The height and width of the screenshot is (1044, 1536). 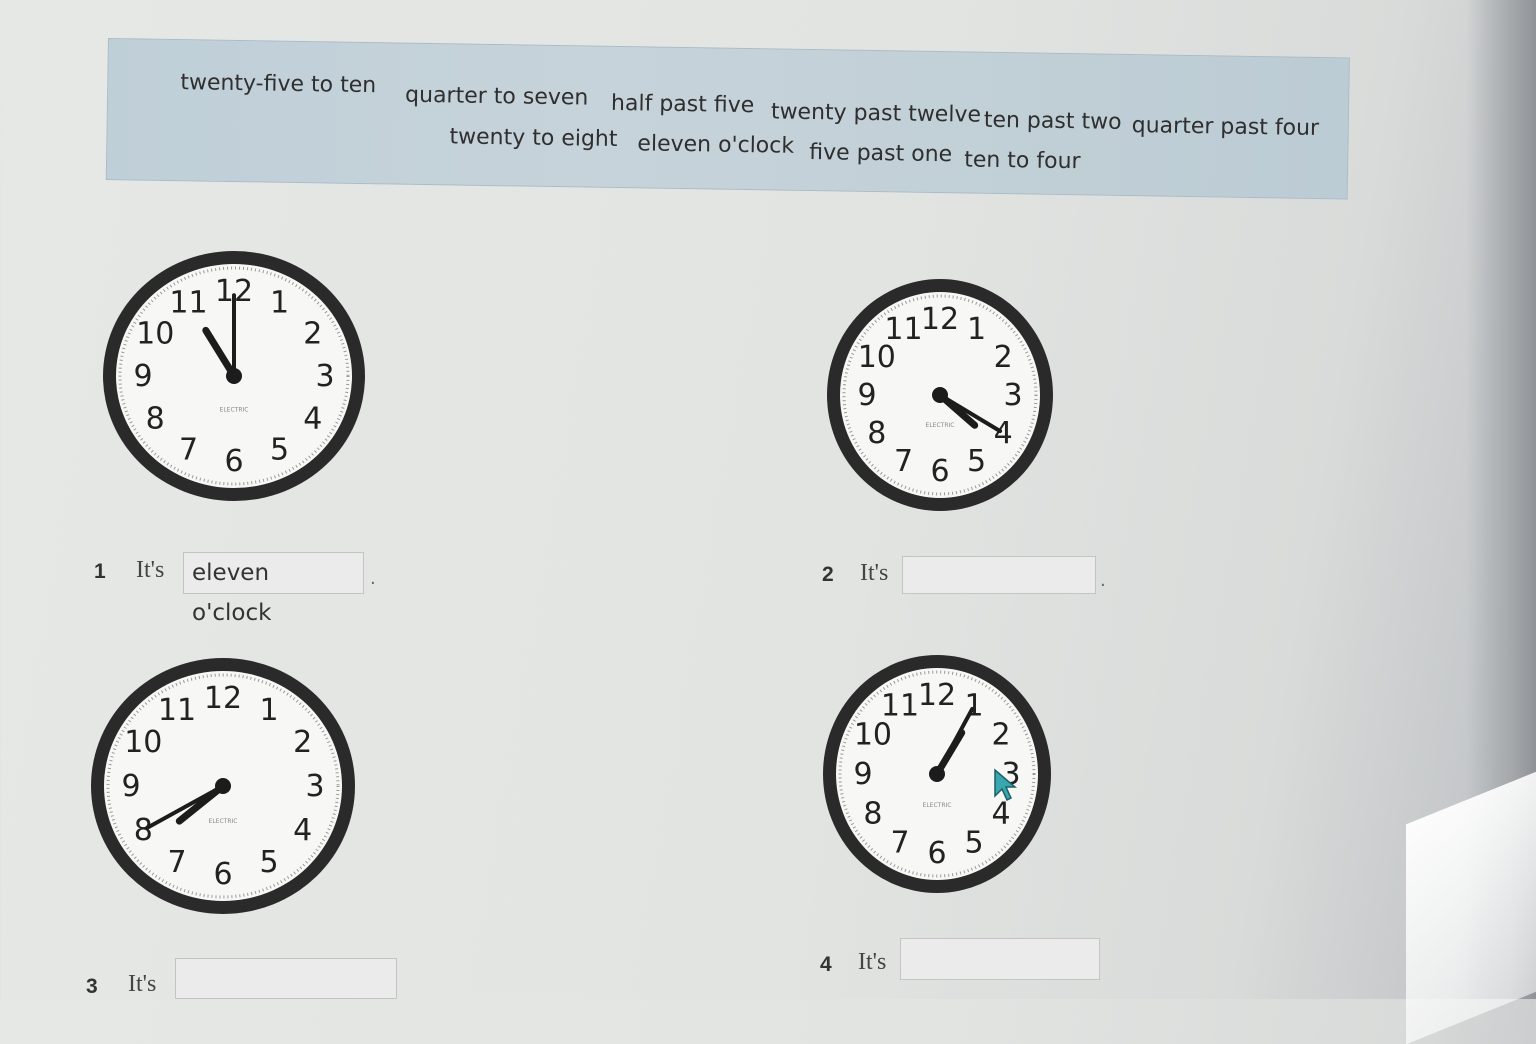 What do you see at coordinates (92, 986) in the screenshot?
I see `question-number: 3` at bounding box center [92, 986].